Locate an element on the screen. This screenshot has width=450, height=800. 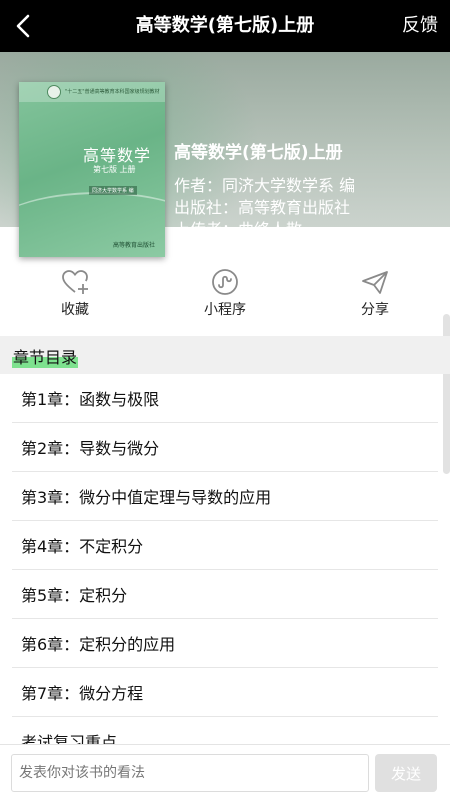
chapter-title: 第6章：定积分的应用 is located at coordinates (98, 644).